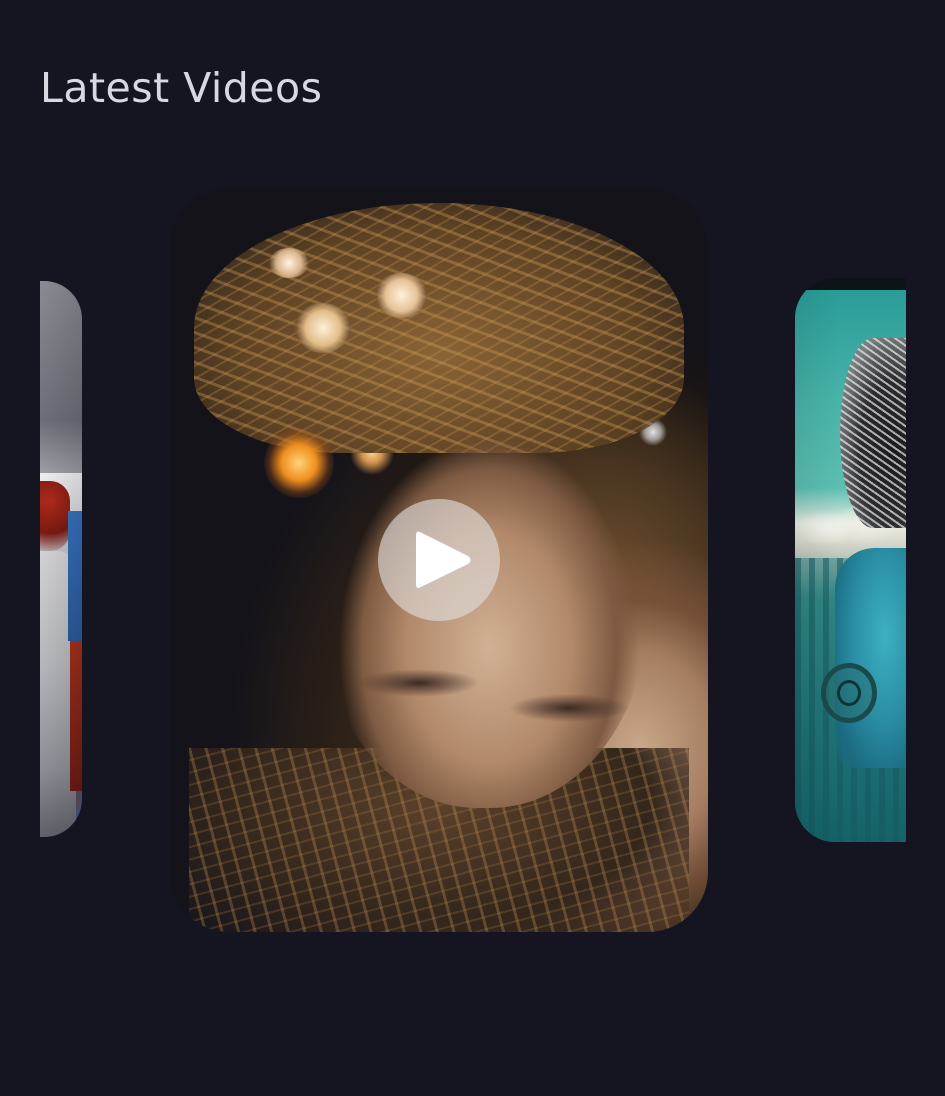 This screenshot has height=1096, width=945. I want to click on video-card-next, so click(850, 560).